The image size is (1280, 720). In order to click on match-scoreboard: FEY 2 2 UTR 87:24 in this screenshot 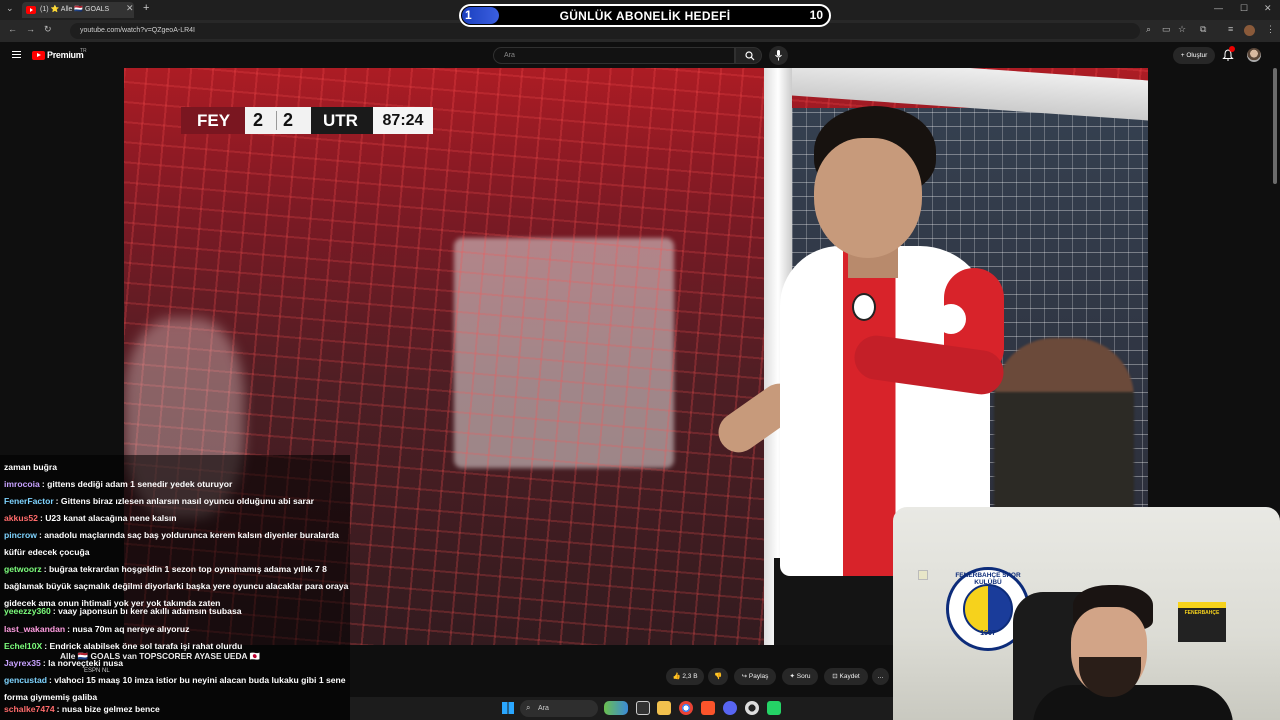, I will do `click(307, 120)`.